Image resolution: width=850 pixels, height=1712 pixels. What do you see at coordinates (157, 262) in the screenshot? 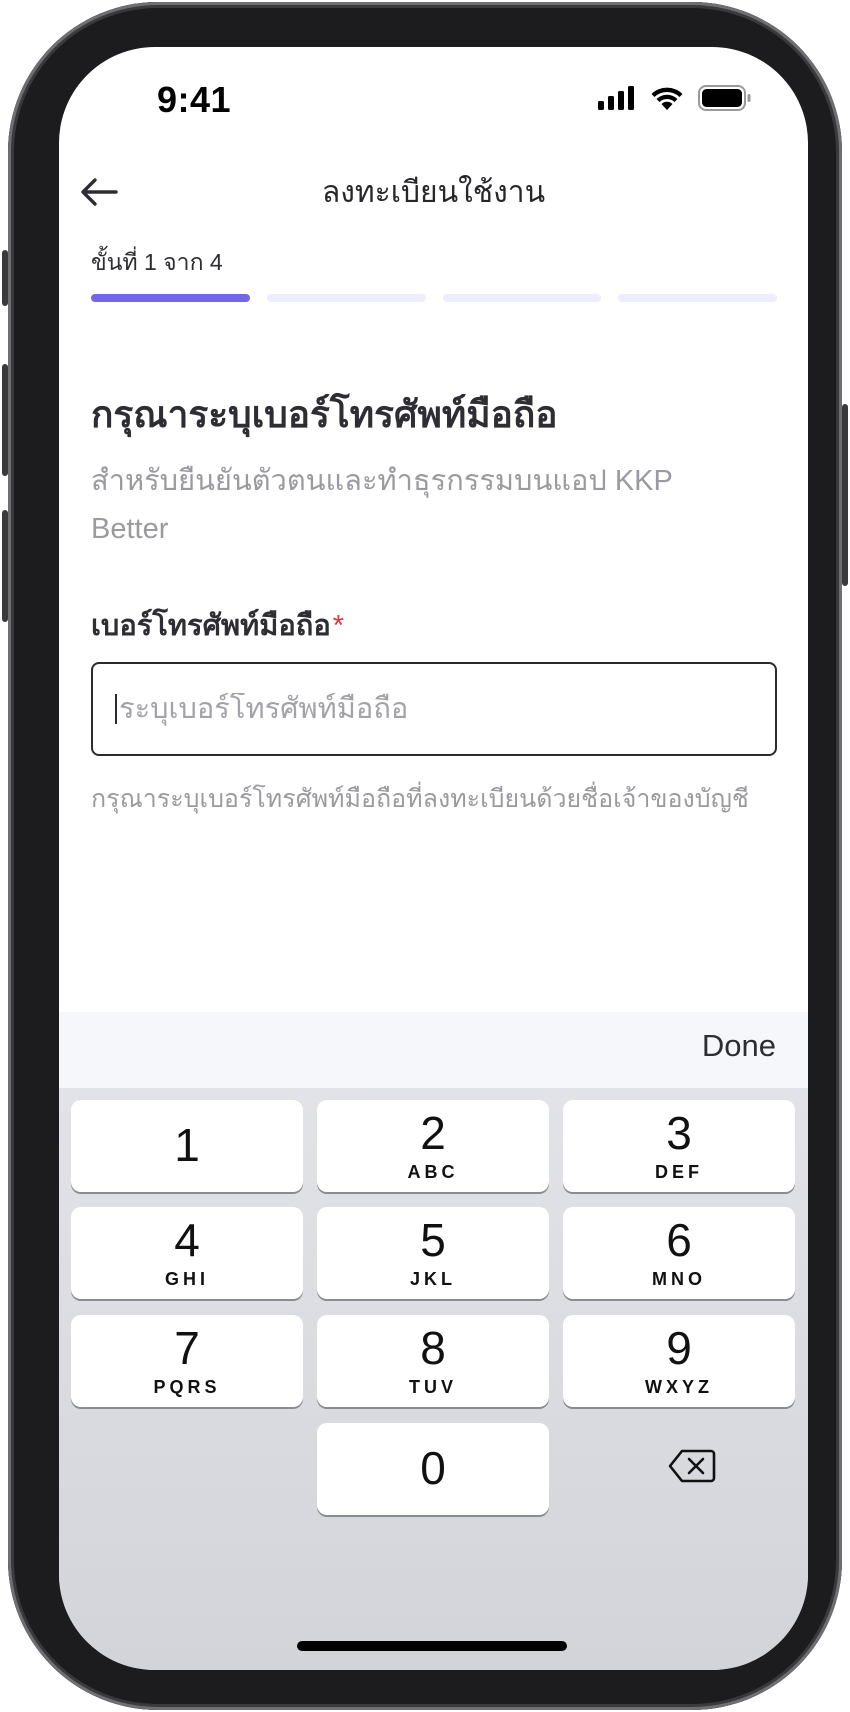
I see `step-indicator-label: ขั้นที่ 1 จาก 4` at bounding box center [157, 262].